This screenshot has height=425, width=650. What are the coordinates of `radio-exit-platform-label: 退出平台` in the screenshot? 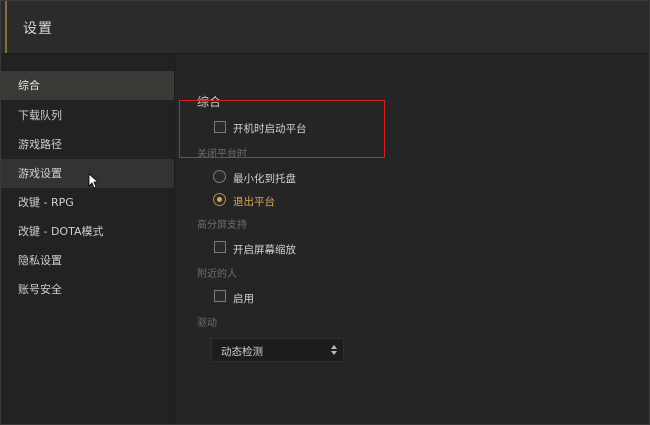 It's located at (254, 201).